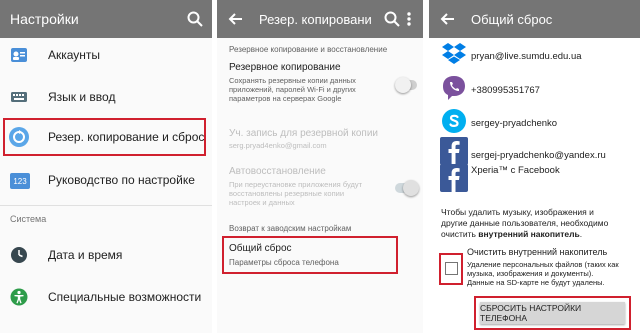  Describe the element at coordinates (19, 255) in the screenshot. I see `clock-icon` at that location.